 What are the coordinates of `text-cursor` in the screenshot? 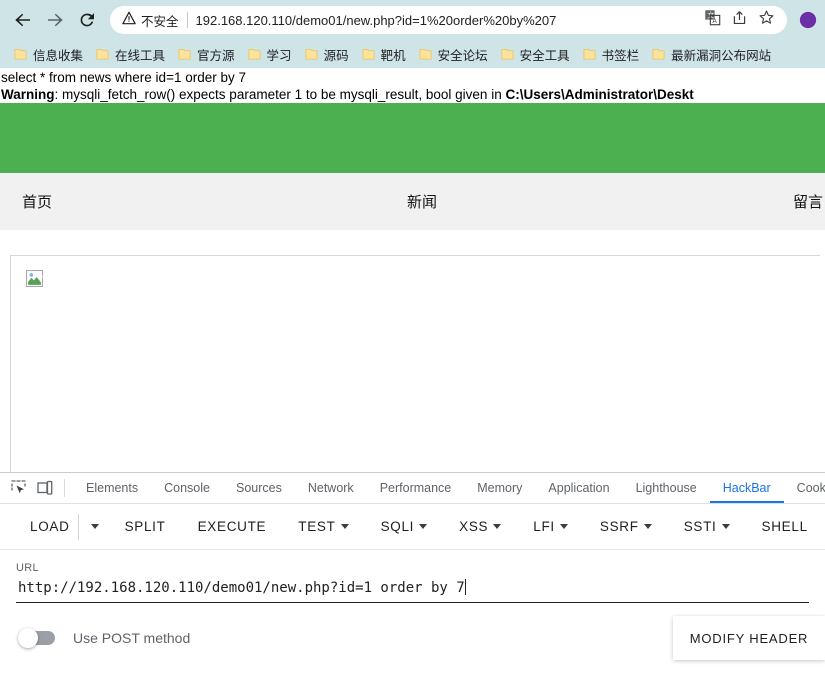 It's located at (465, 587).